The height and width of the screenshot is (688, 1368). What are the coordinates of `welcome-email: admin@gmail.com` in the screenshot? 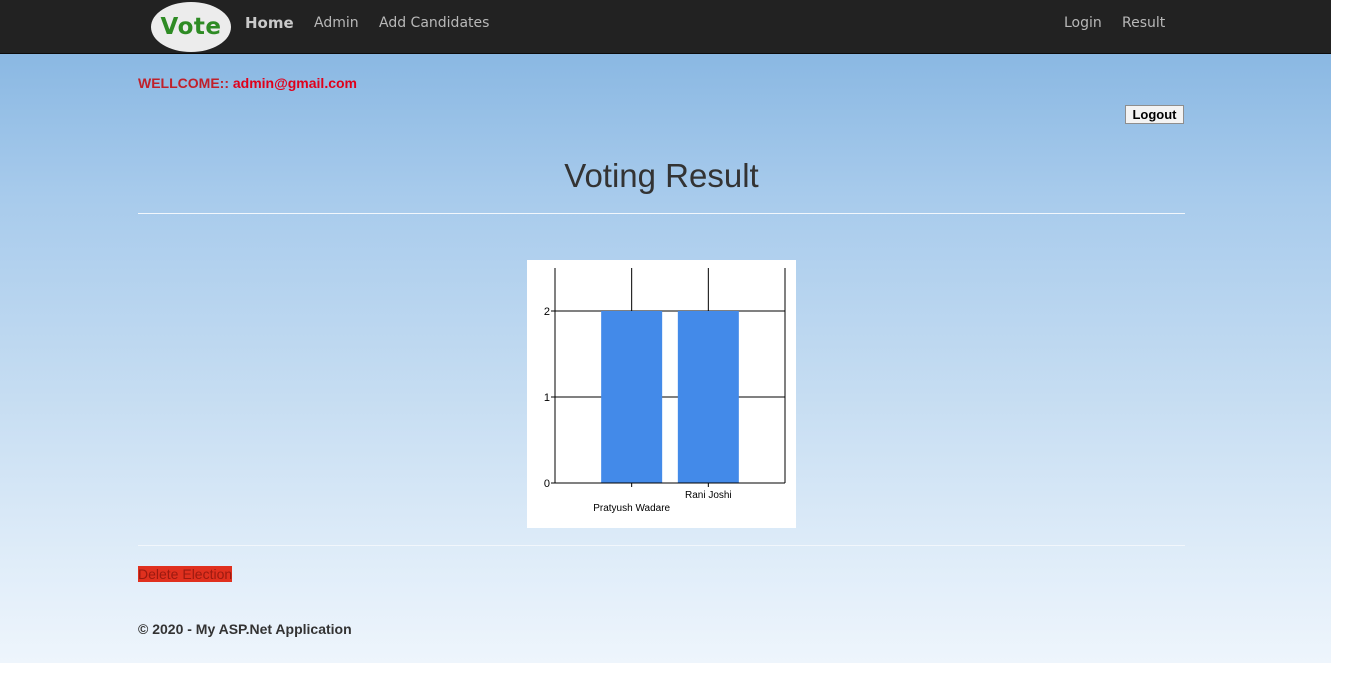 It's located at (294, 83).